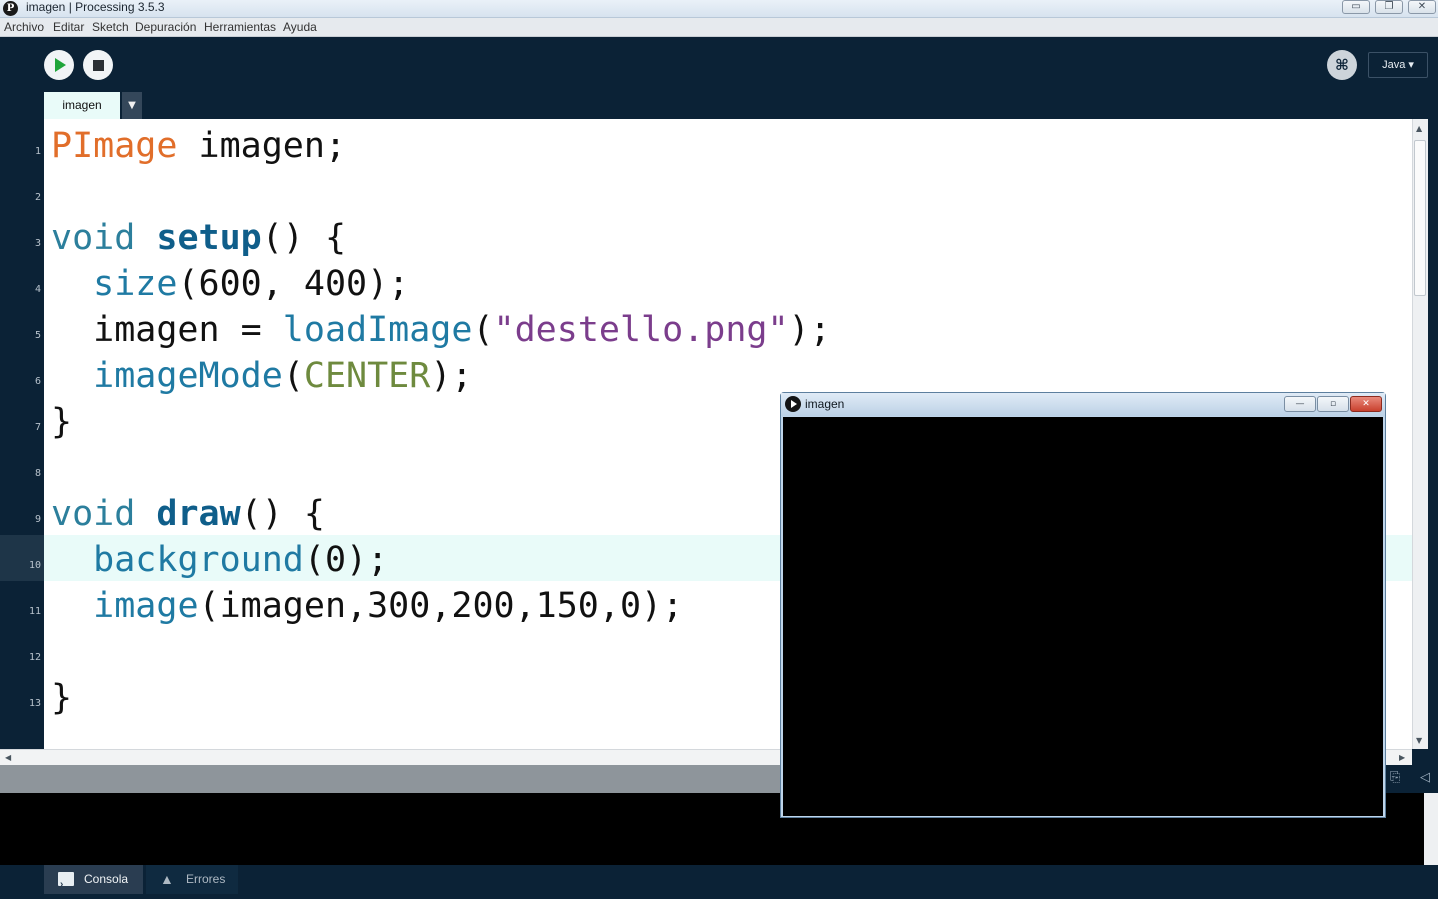  Describe the element at coordinates (262, 146) in the screenshot. I see `code-token: imagen;` at that location.